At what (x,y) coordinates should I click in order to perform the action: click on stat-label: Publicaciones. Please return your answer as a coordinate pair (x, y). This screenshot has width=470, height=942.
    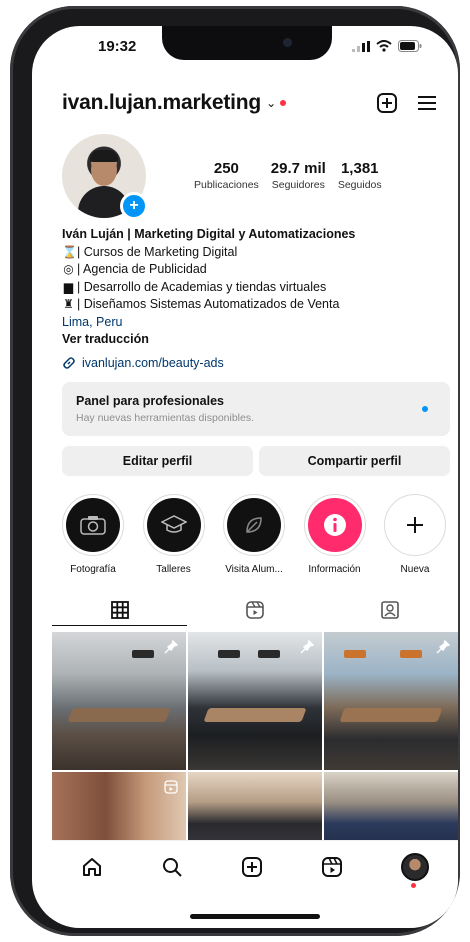
    Looking at the image, I should click on (226, 185).